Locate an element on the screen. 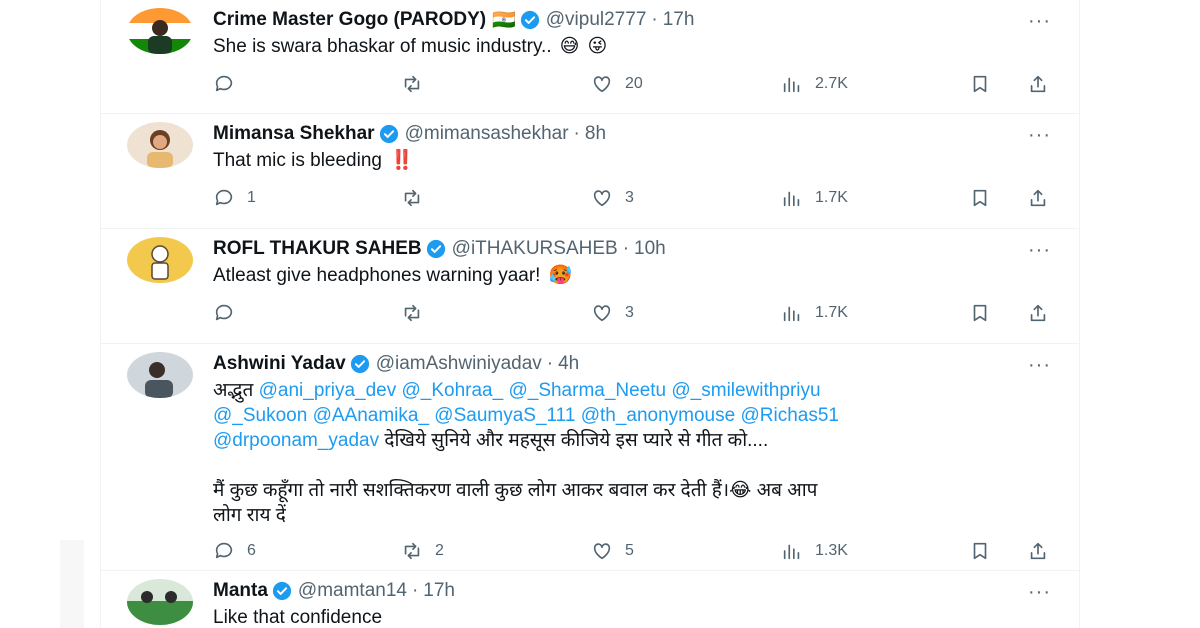  handle: @iamAshwiniyadav is located at coordinates (459, 364).